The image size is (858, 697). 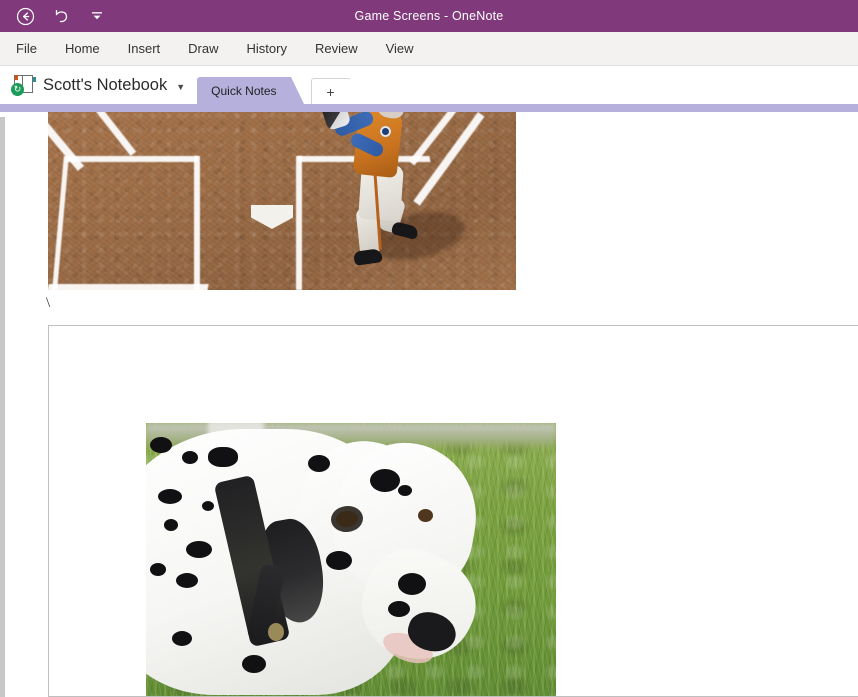 What do you see at coordinates (276, 632) in the screenshot?
I see `dog-collar-tag` at bounding box center [276, 632].